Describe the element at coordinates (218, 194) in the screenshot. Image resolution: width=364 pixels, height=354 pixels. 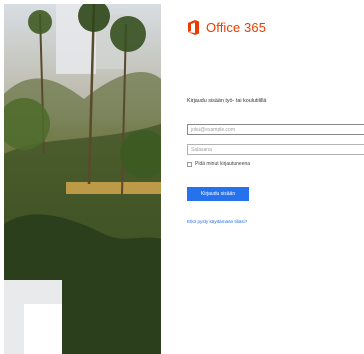
I see `signin-button: Kirjaudu sisään` at that location.